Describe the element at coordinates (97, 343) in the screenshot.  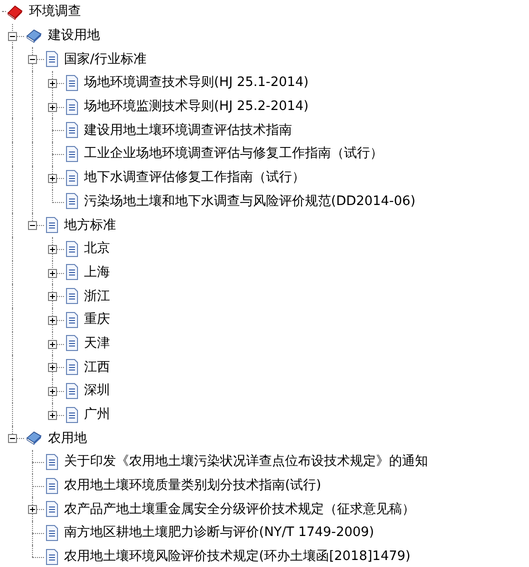
I see `tree-item: 天津` at that location.